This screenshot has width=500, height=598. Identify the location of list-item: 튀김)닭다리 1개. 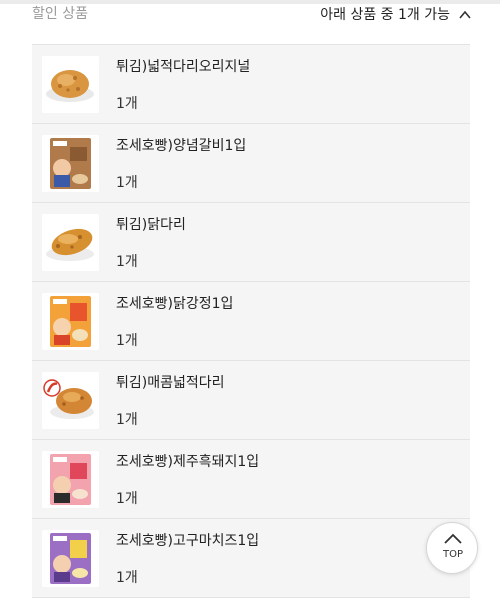
(251, 242).